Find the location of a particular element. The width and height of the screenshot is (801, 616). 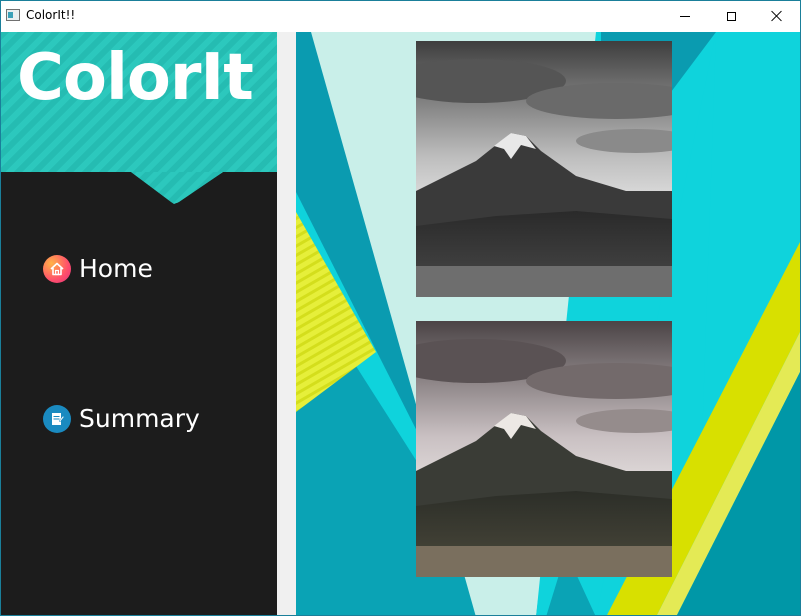

sidebar-item-label: Home is located at coordinates (116, 268).